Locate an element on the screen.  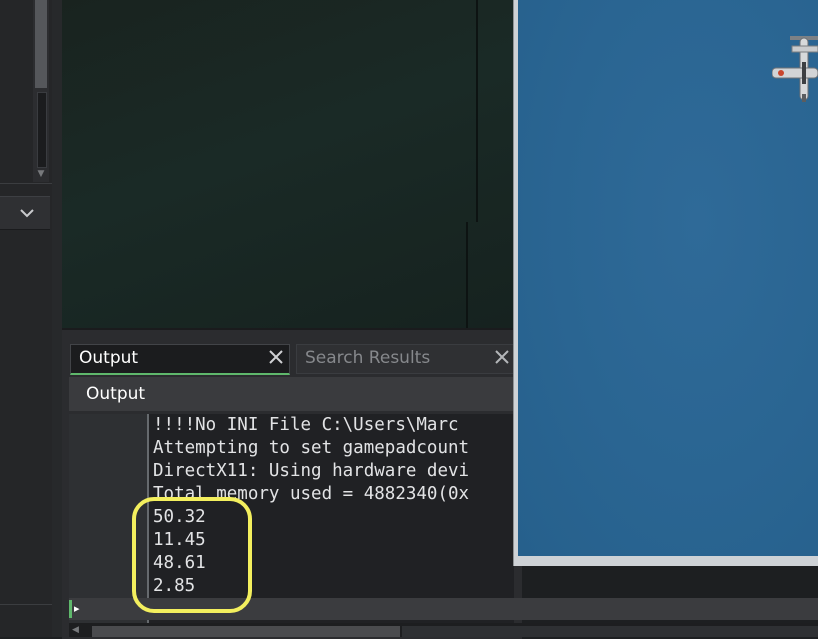
chevron-down-icon is located at coordinates (27, 213).